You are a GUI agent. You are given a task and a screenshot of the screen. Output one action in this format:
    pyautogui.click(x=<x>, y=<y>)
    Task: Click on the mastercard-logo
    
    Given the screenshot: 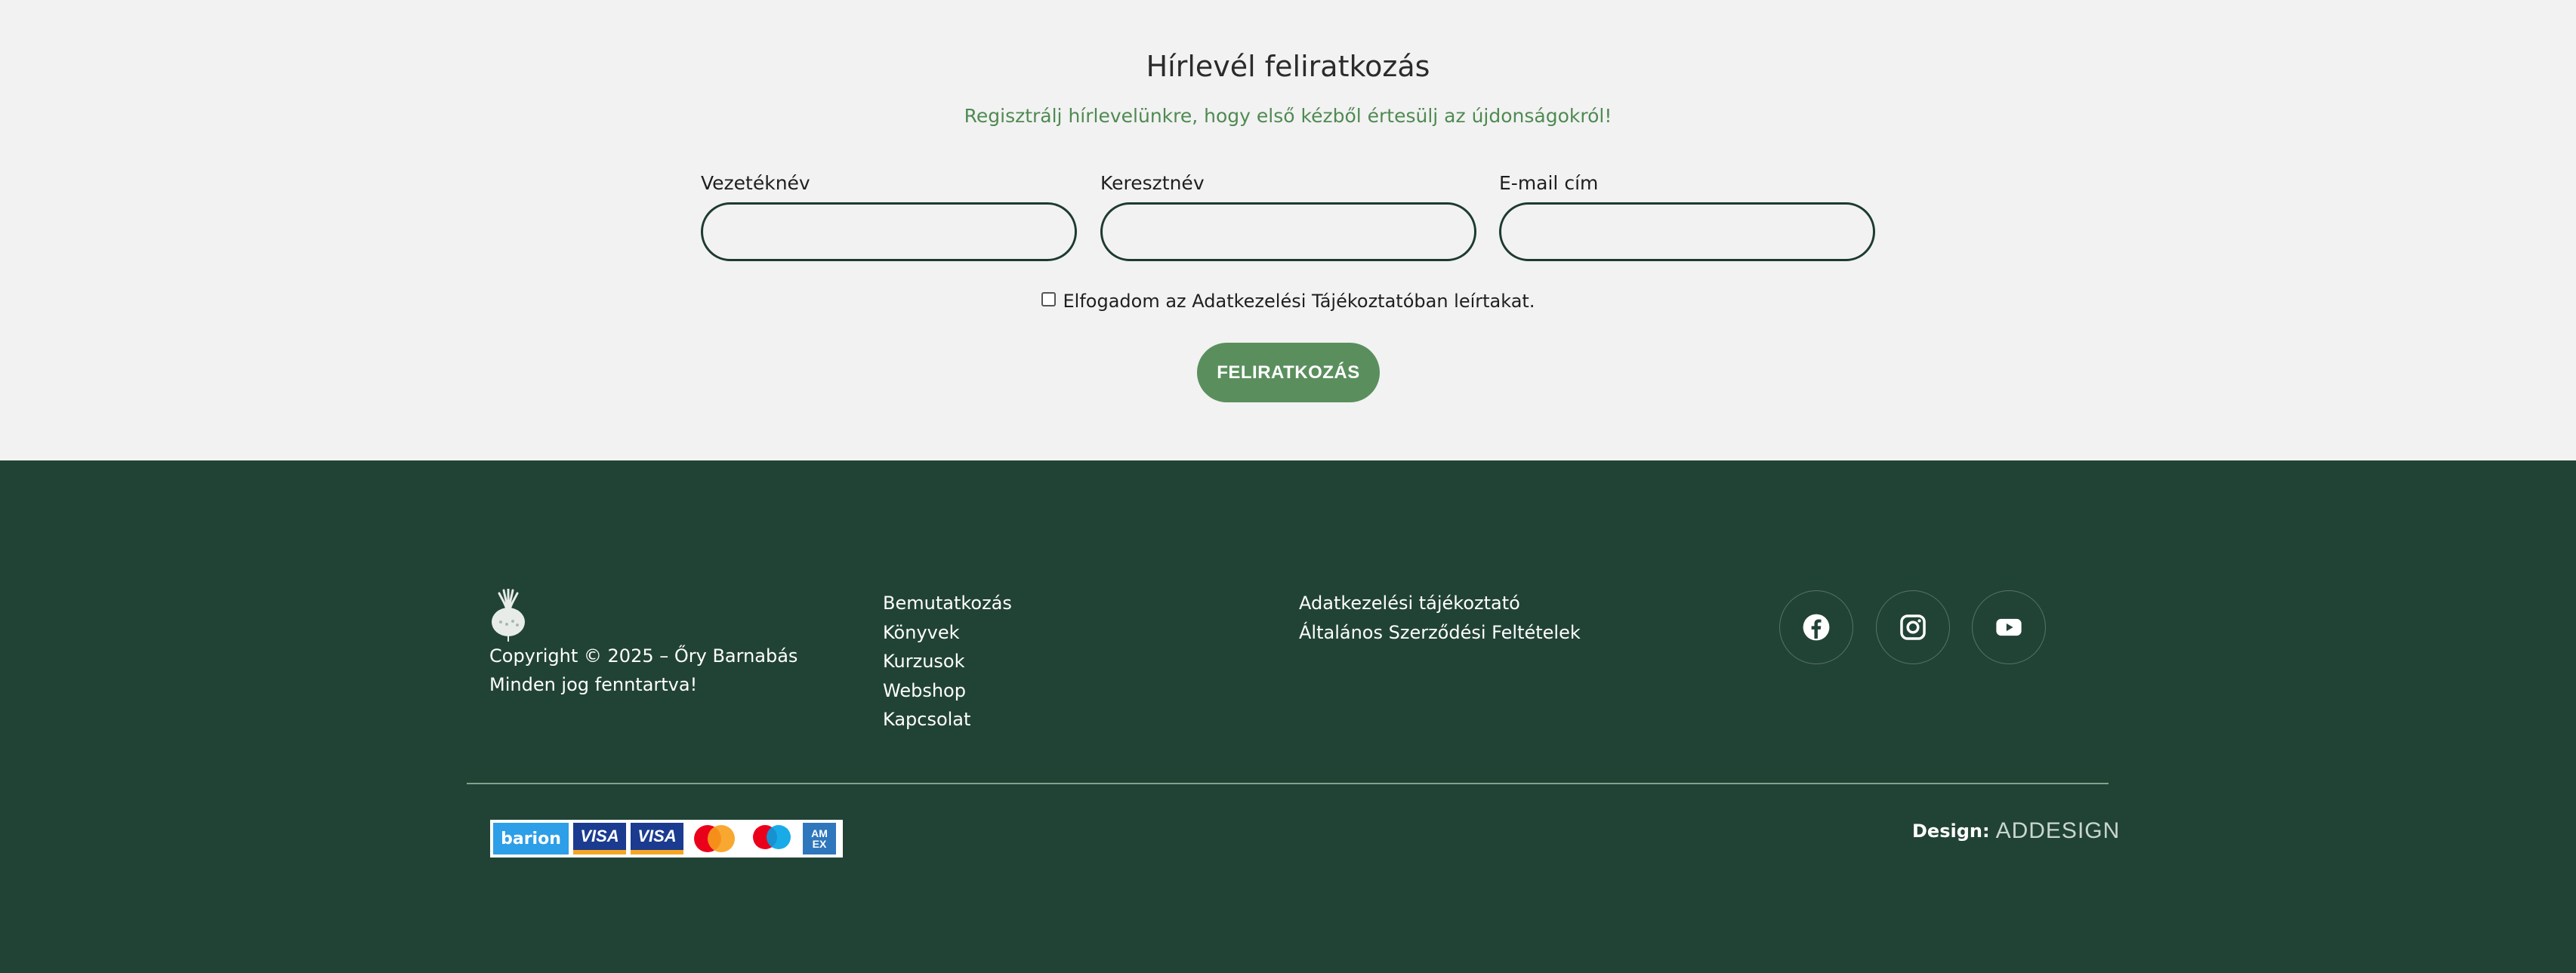 What is the action you would take?
    pyautogui.click(x=714, y=838)
    